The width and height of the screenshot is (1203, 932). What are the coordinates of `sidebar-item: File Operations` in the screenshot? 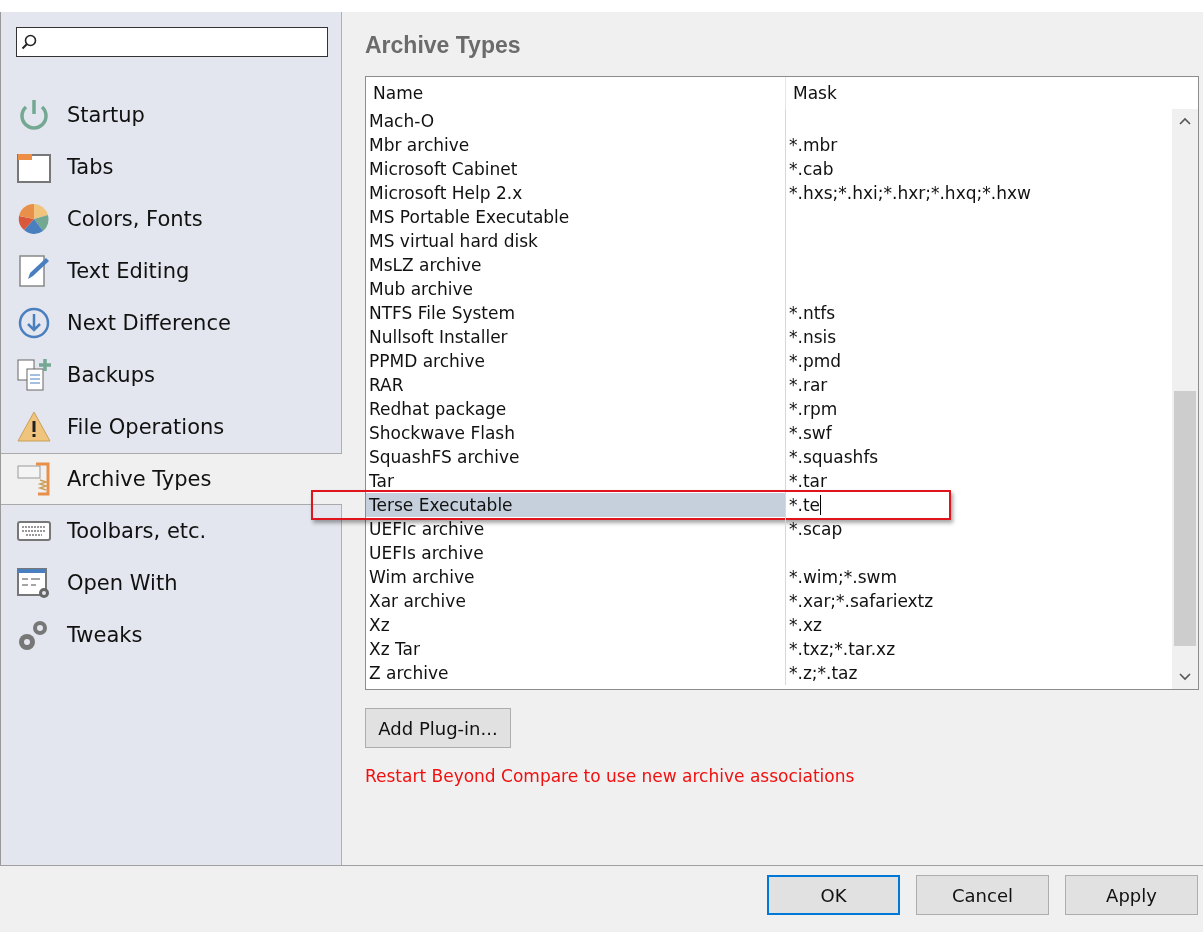 It's located at (171, 427).